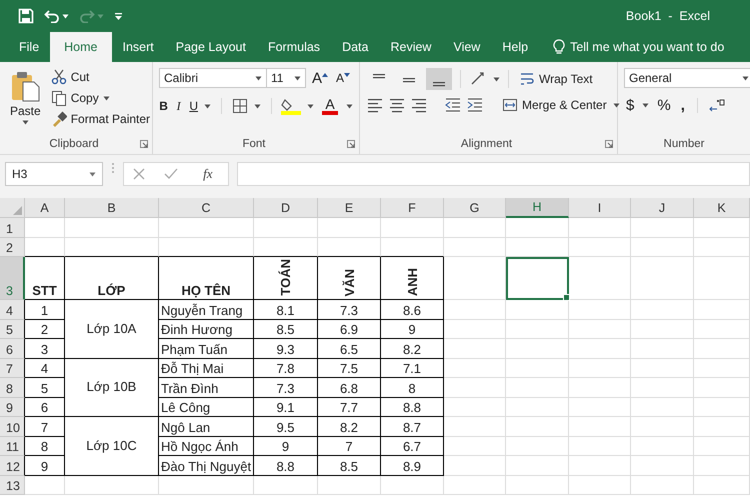 The height and width of the screenshot is (500, 750). Describe the element at coordinates (206, 208) in the screenshot. I see `column-header: C` at that location.